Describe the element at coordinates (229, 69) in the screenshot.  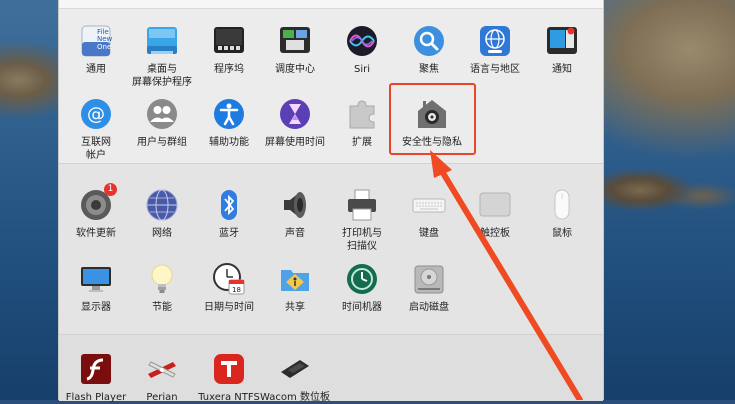
I see `pref-label: 程序坞` at that location.